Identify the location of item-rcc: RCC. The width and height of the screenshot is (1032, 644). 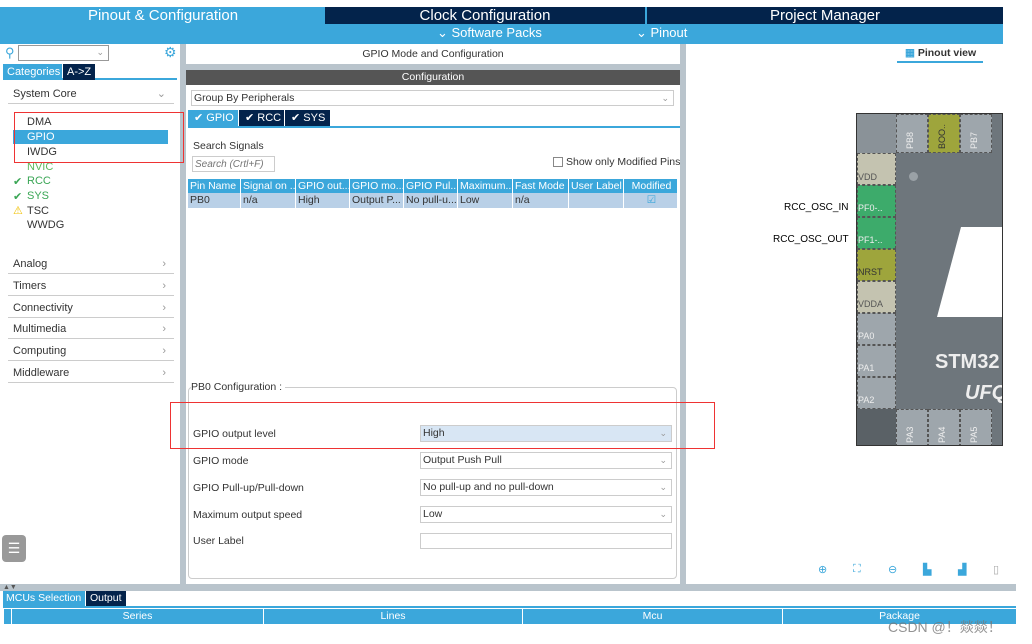
(39, 181).